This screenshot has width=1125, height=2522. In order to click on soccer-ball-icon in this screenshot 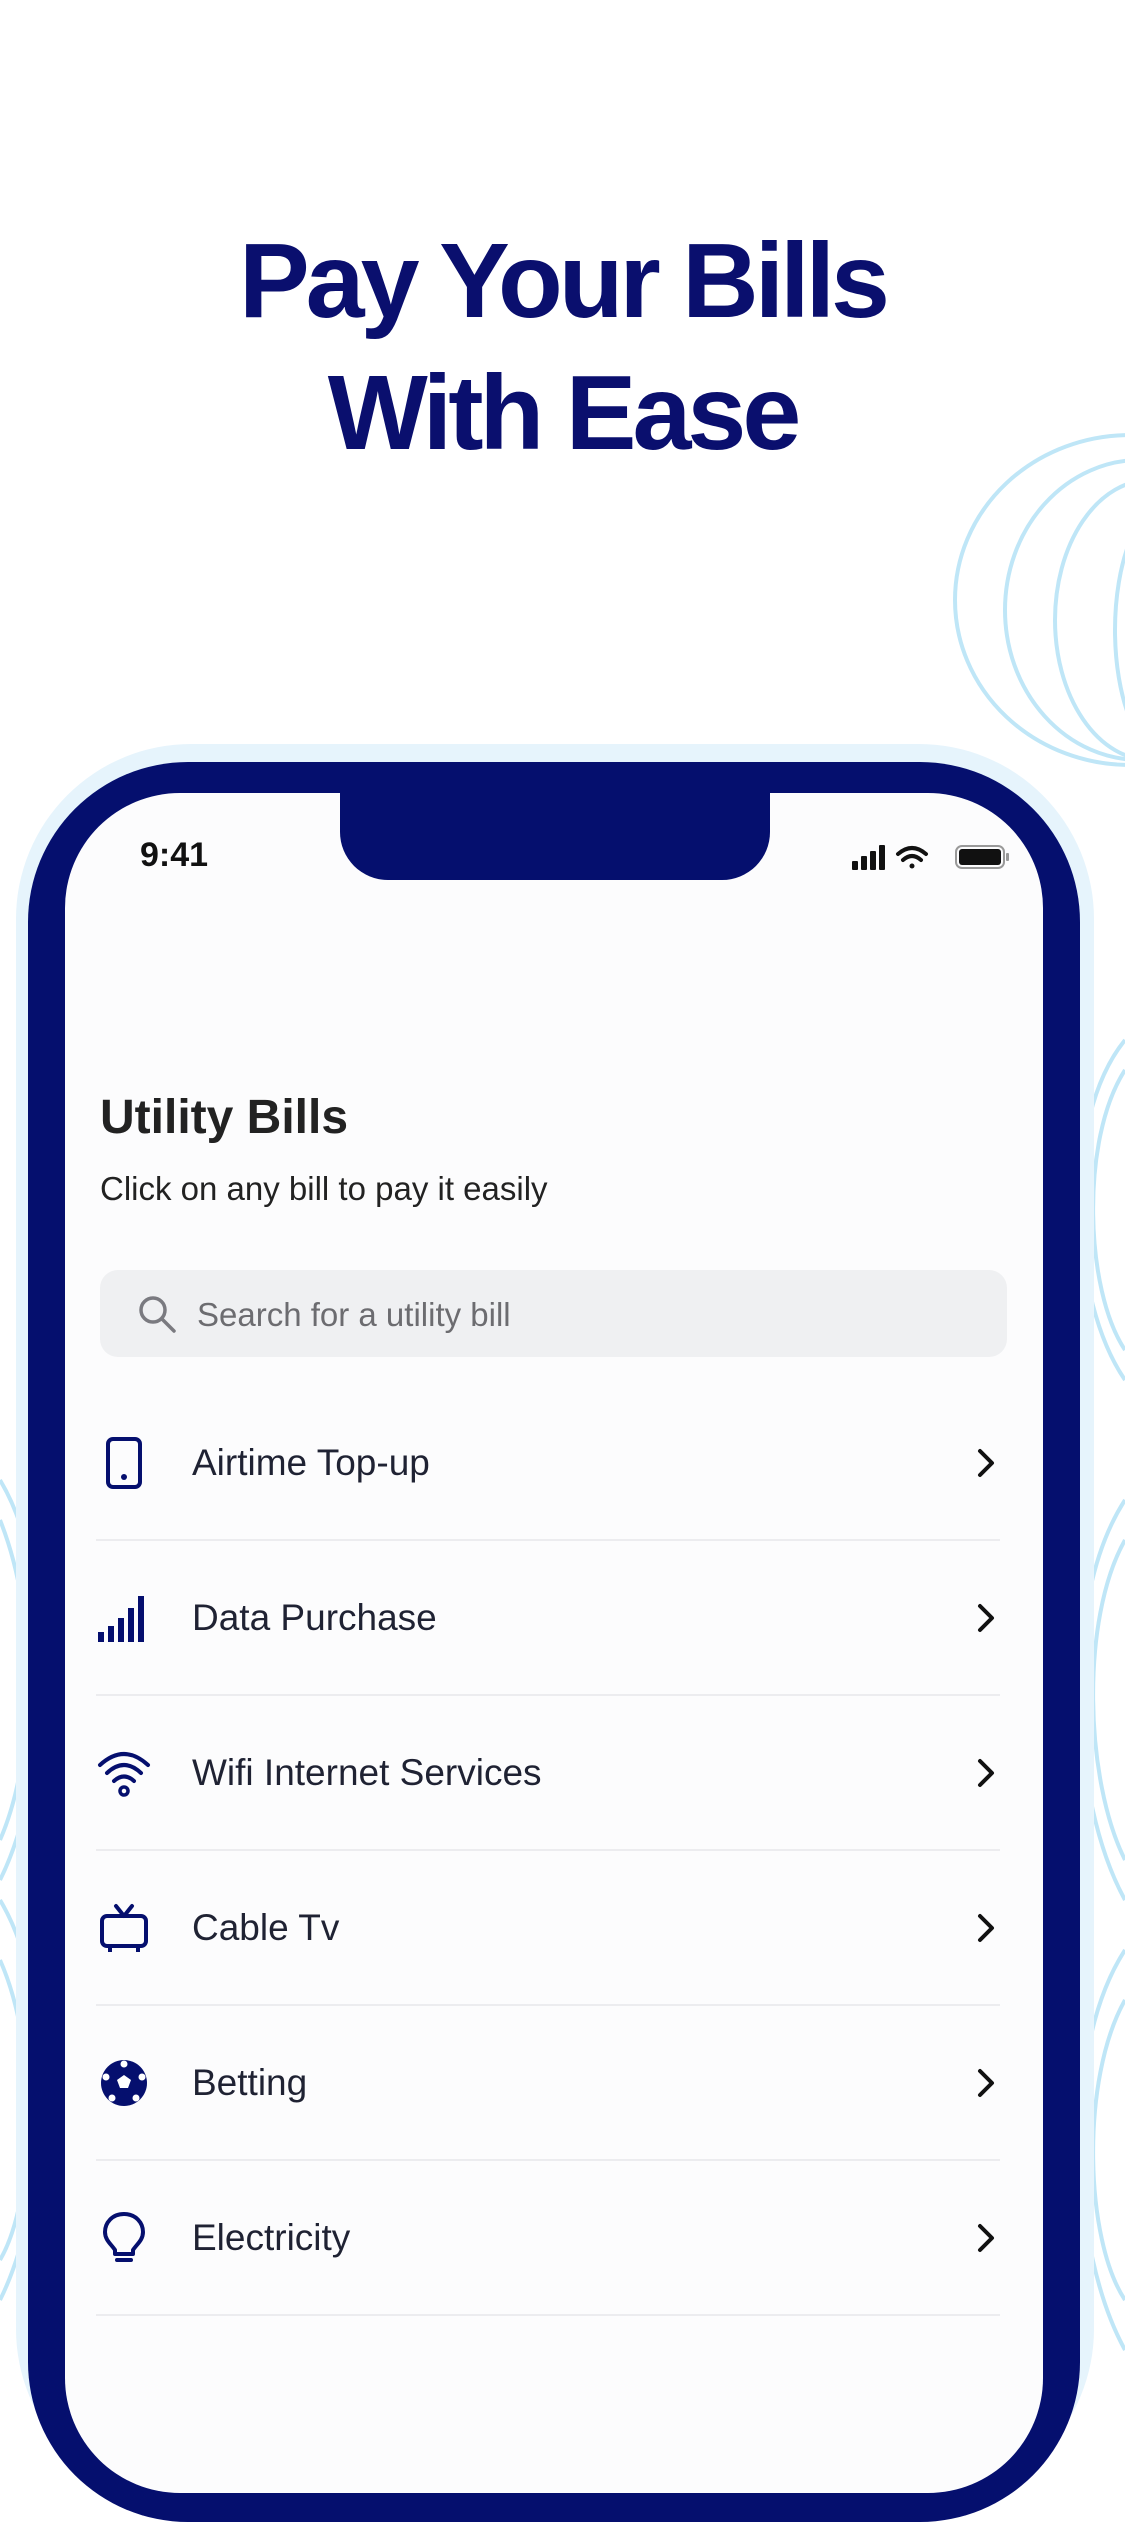, I will do `click(124, 2083)`.